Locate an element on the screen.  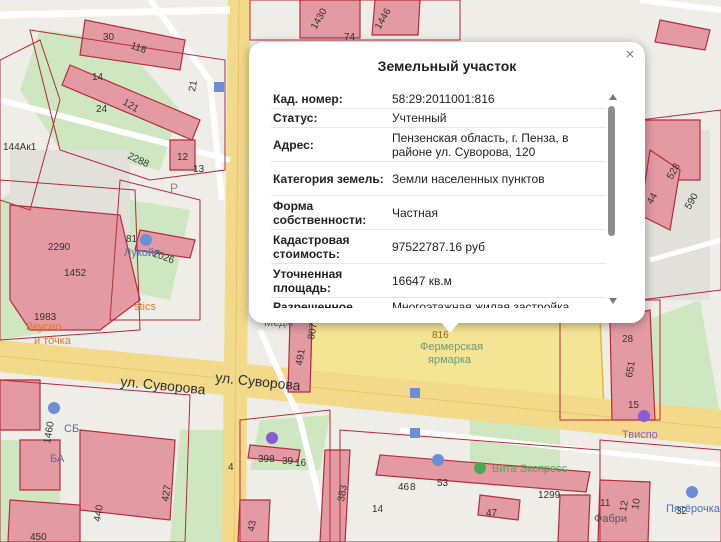
close-icon: × is located at coordinates (630, 55).